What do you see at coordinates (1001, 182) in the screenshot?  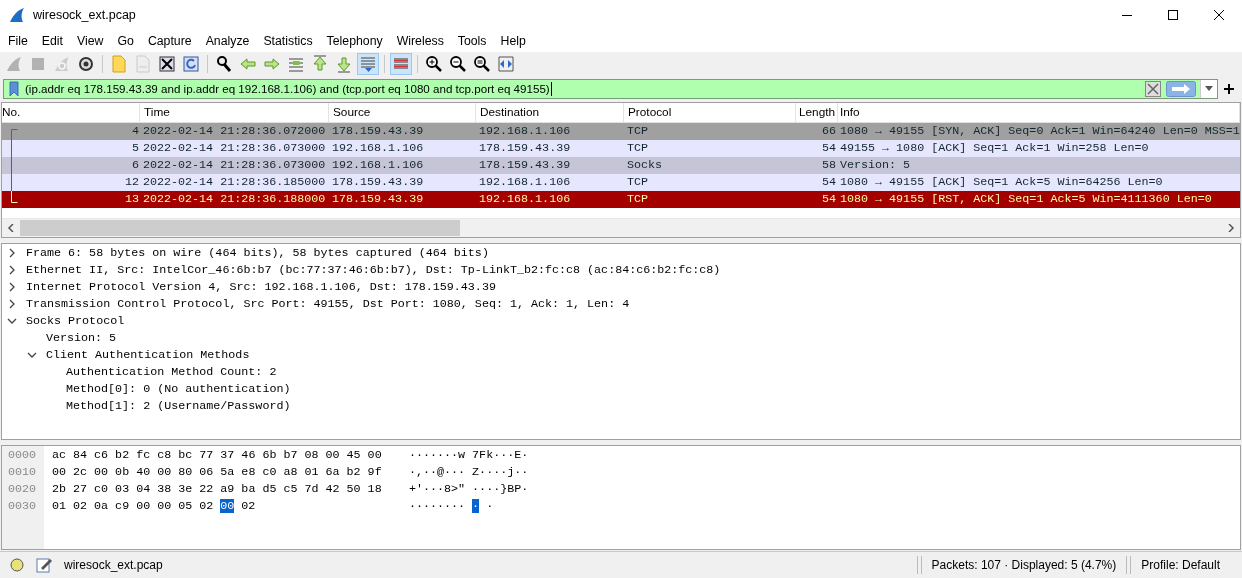 I see `table-cell-text: 1080 → 49155 [ACK] Seq=1 Ack=5 Win=64256 Len=0` at bounding box center [1001, 182].